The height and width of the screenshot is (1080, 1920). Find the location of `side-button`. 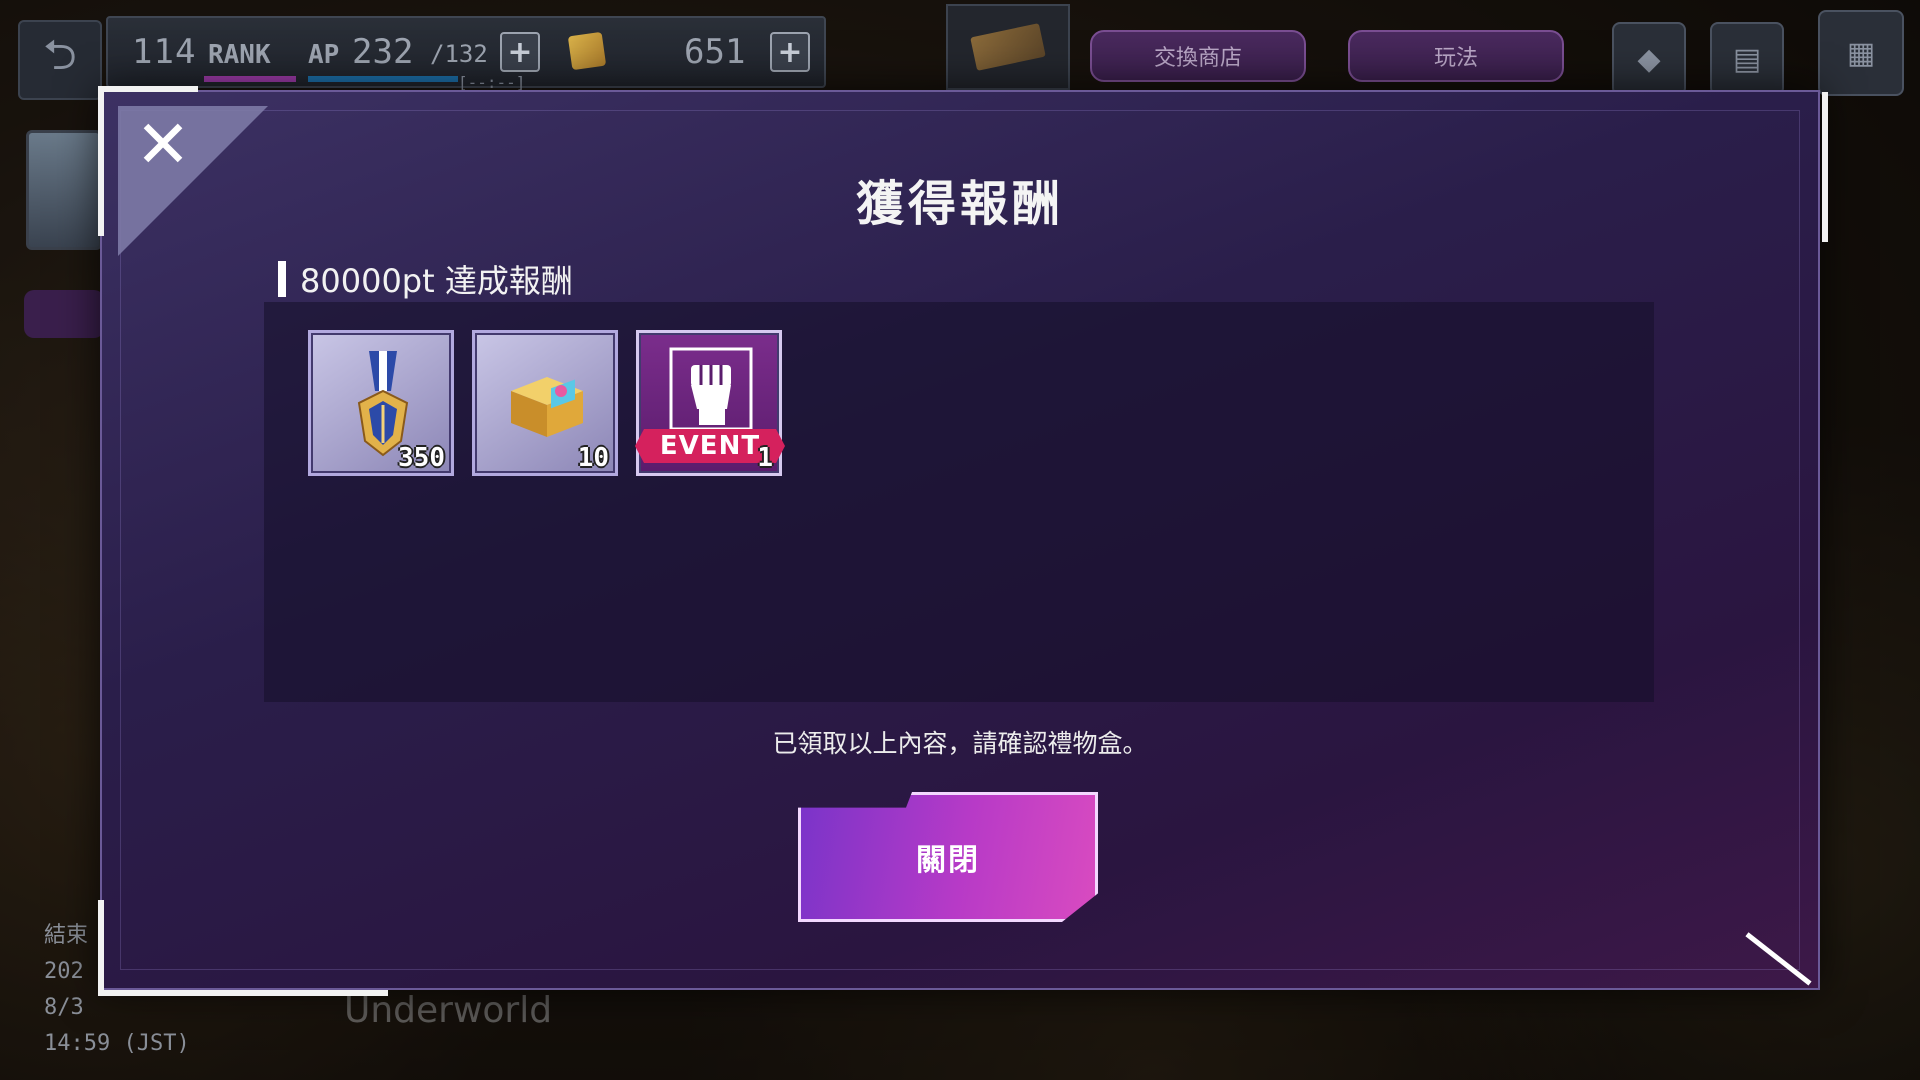

side-button is located at coordinates (64, 314).